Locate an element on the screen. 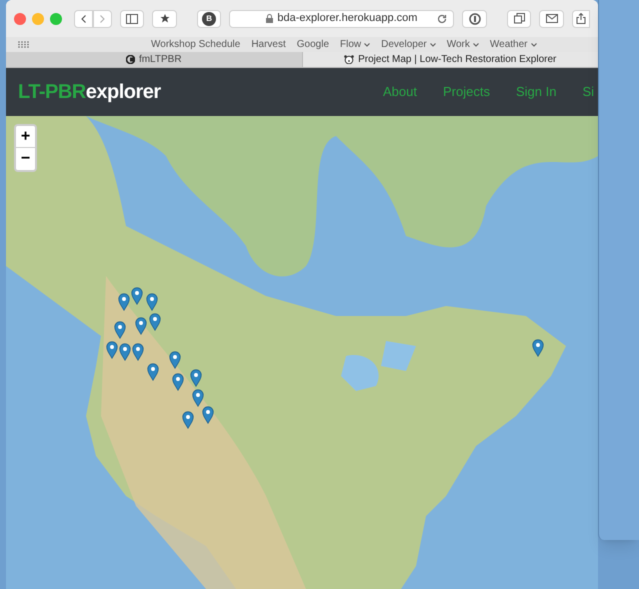  extension-button is located at coordinates (474, 19).